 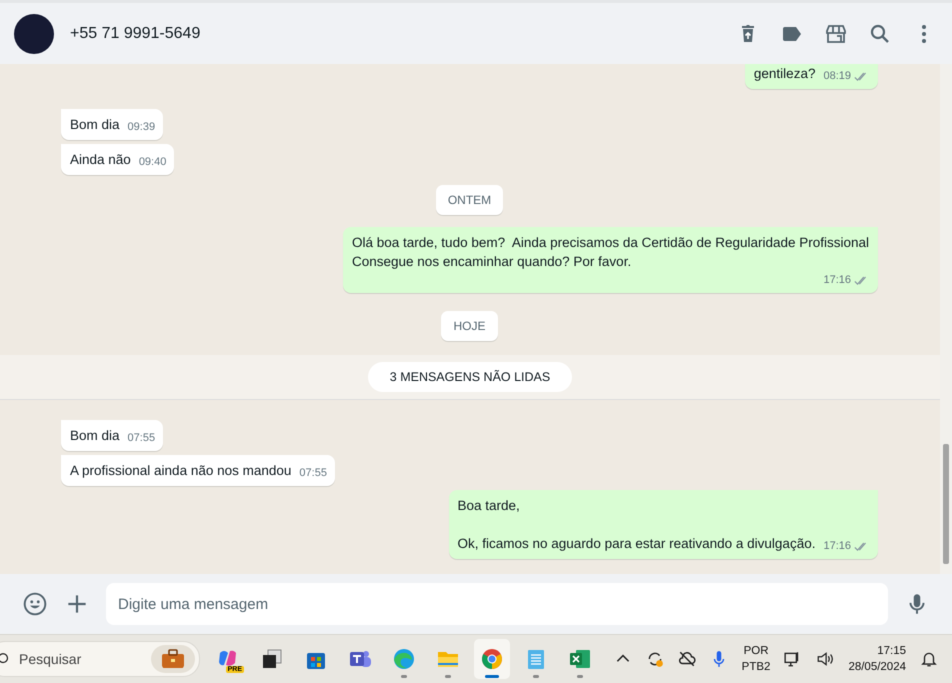 I want to click on language-indicator: POR PTB2, so click(x=756, y=659).